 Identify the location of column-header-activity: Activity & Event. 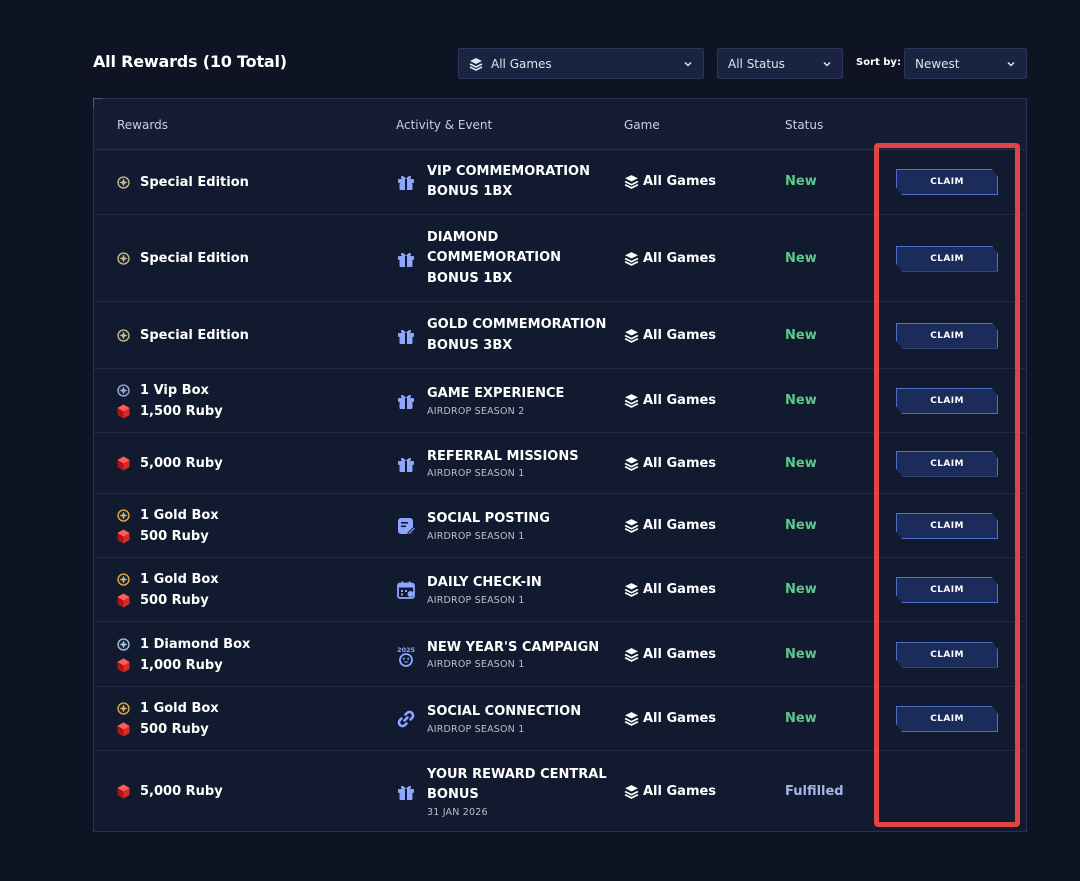
(444, 125).